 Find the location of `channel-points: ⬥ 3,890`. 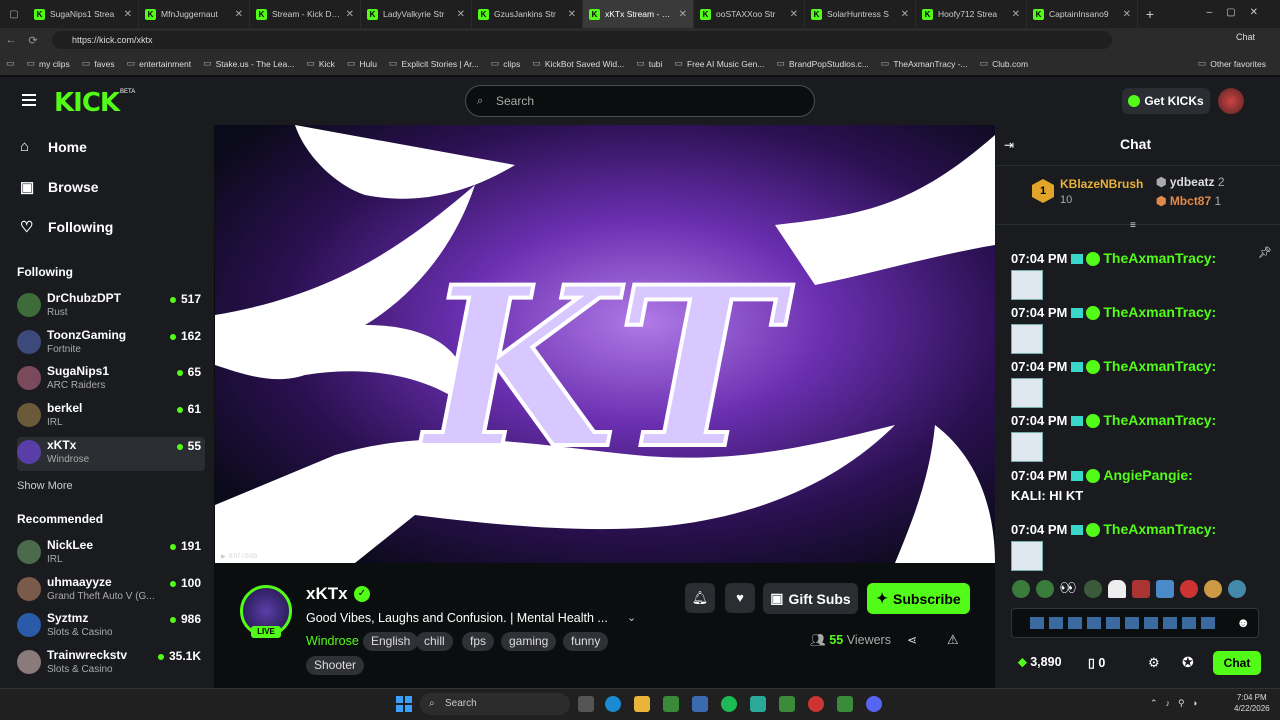

channel-points: ⬥ 3,890 is located at coordinates (1040, 662).